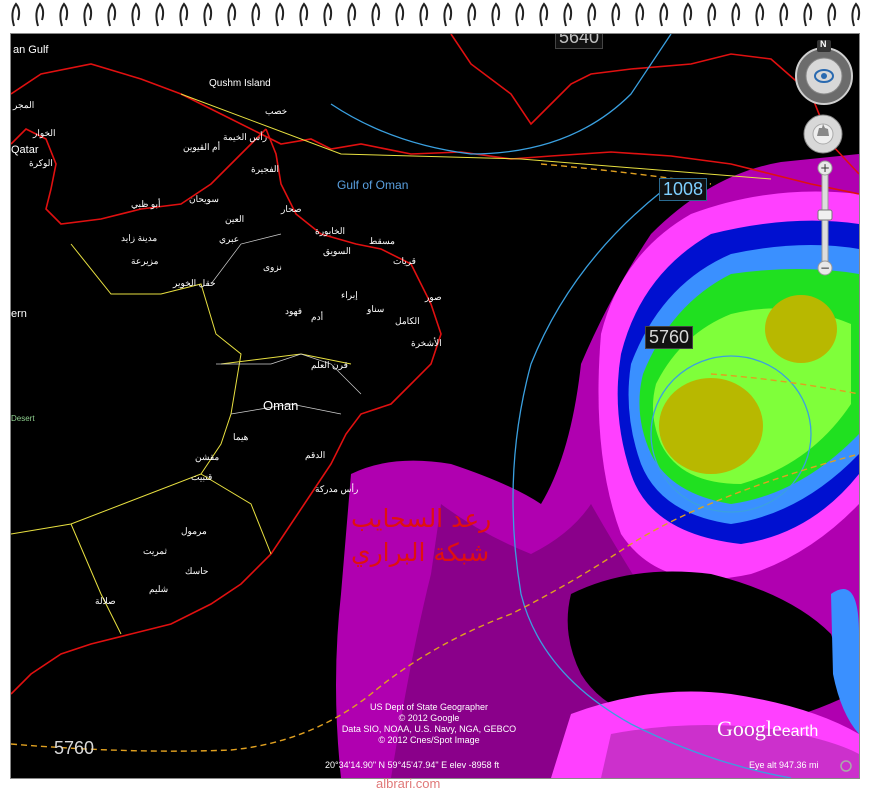 Image resolution: width=873 pixels, height=791 pixels. Describe the element at coordinates (429, 740) in the screenshot. I see `credit-line: © 2012 Cnes/Spot Image` at that location.